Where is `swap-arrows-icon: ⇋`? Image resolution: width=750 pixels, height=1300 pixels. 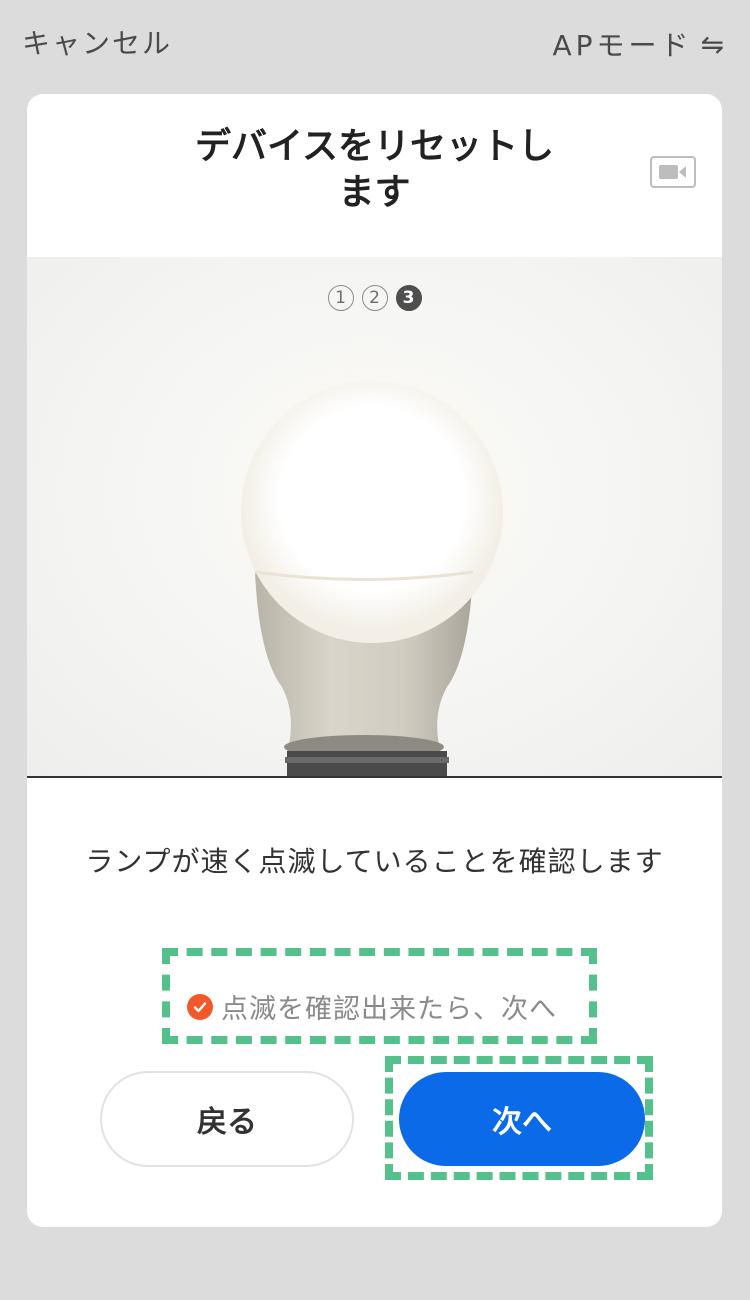 swap-arrows-icon: ⇋ is located at coordinates (714, 44).